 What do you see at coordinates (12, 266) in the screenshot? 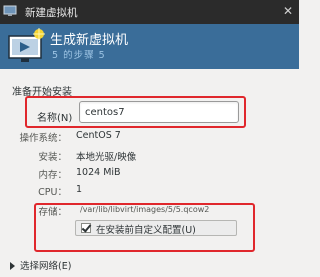
I see `expander-arrow-icon` at bounding box center [12, 266].